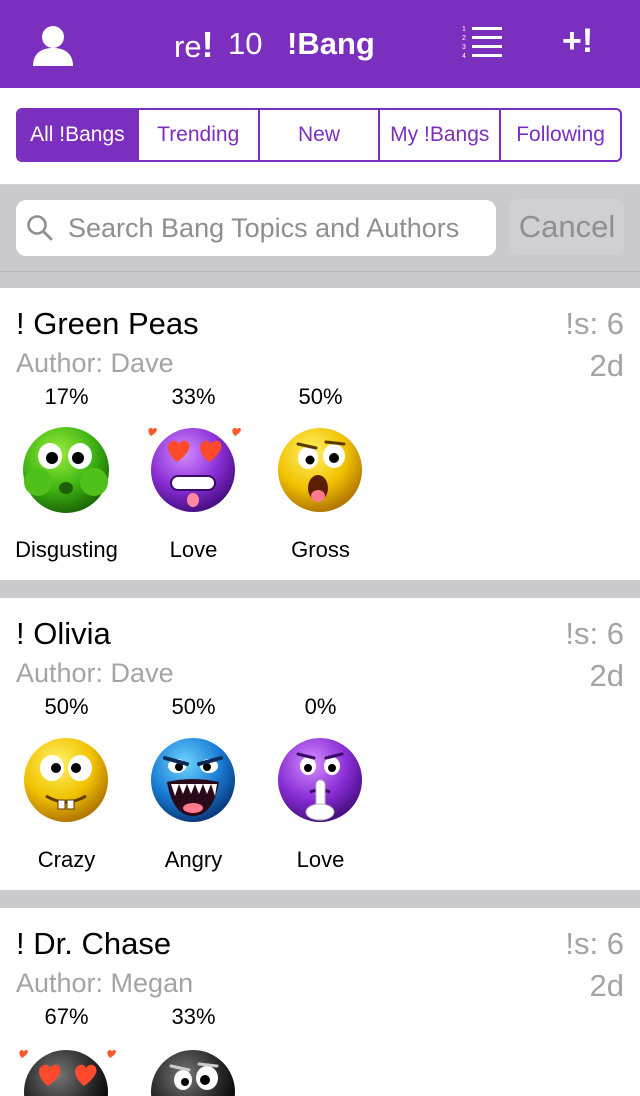 Image resolution: width=640 pixels, height=1096 pixels. Describe the element at coordinates (194, 44) in the screenshot. I see `brand-prefix: re!` at that location.